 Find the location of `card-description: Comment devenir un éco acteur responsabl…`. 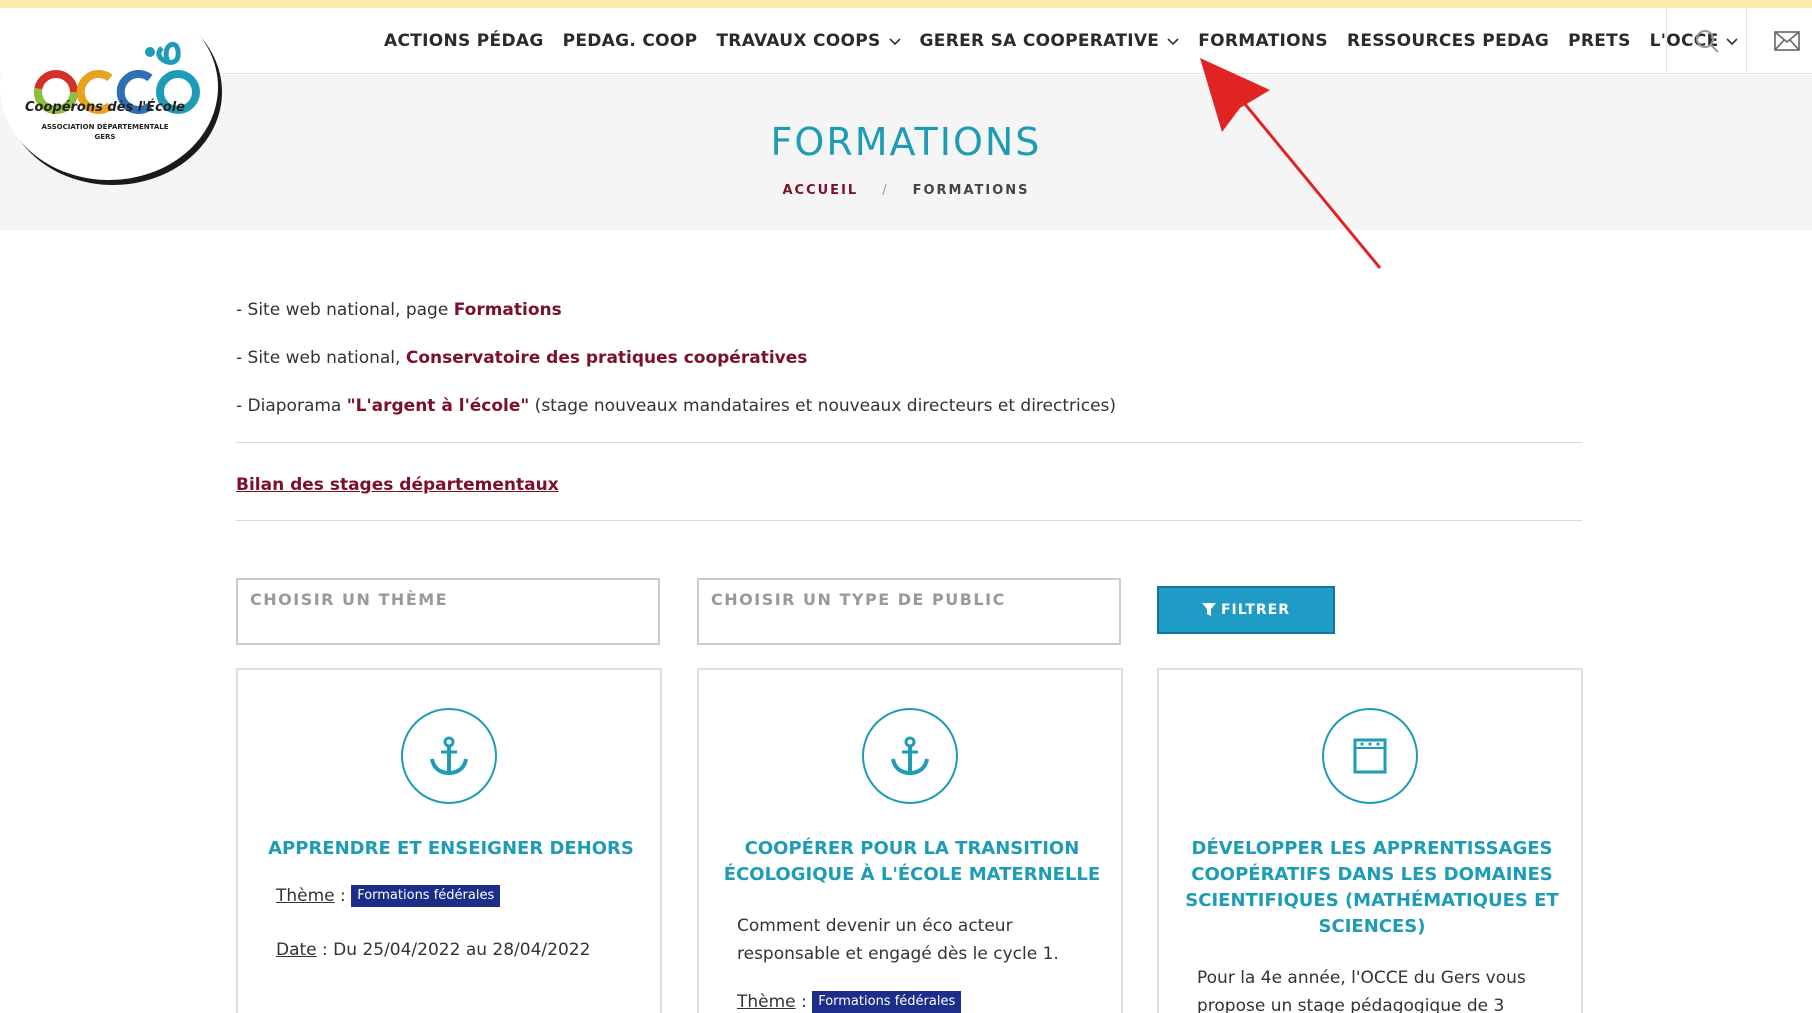

card-description: Comment devenir un éco acteur responsabl… is located at coordinates (898, 940).